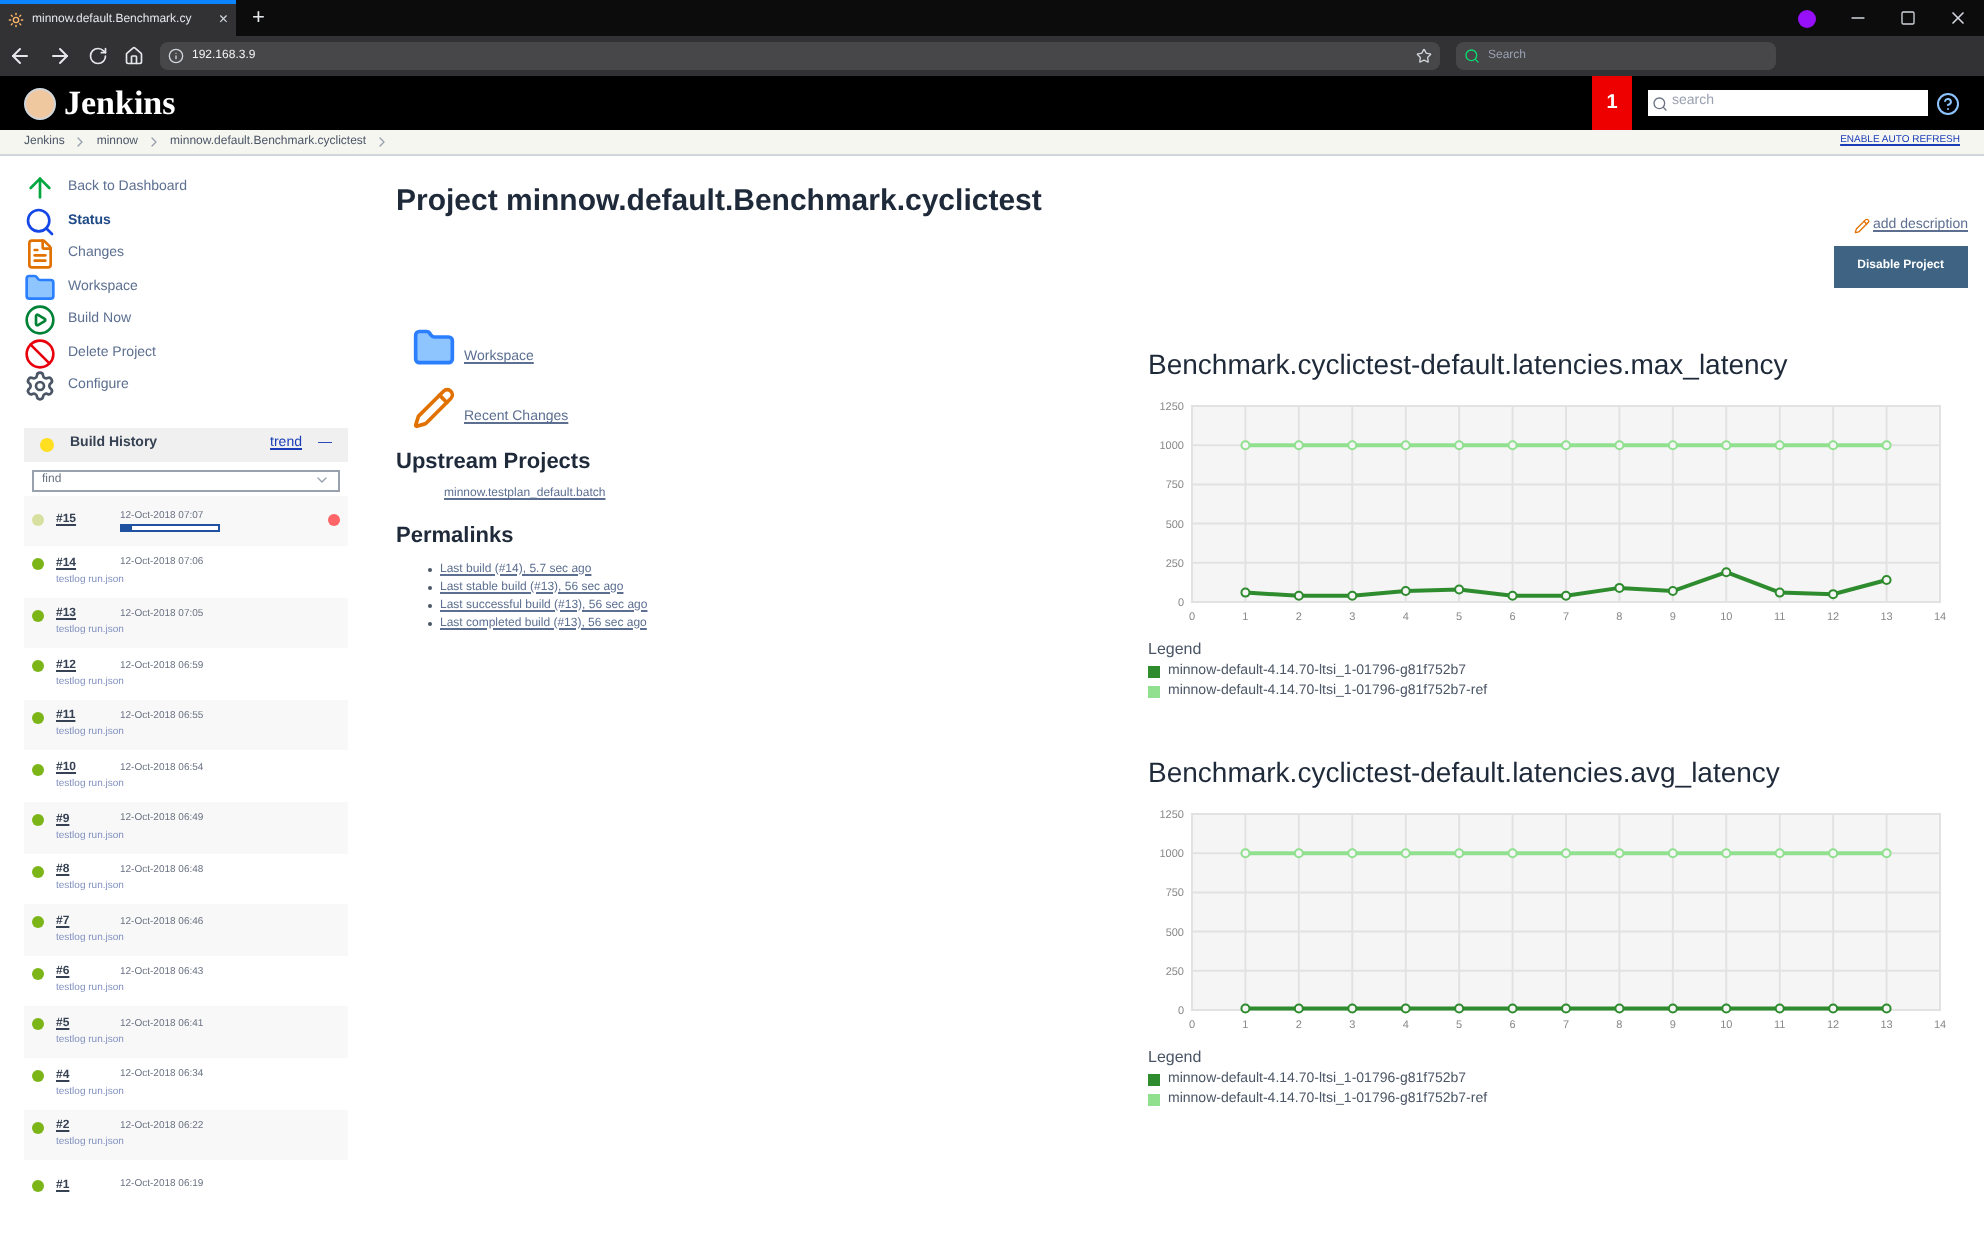 The image size is (1984, 1252). What do you see at coordinates (40, 254) in the screenshot?
I see `notepad-icon` at bounding box center [40, 254].